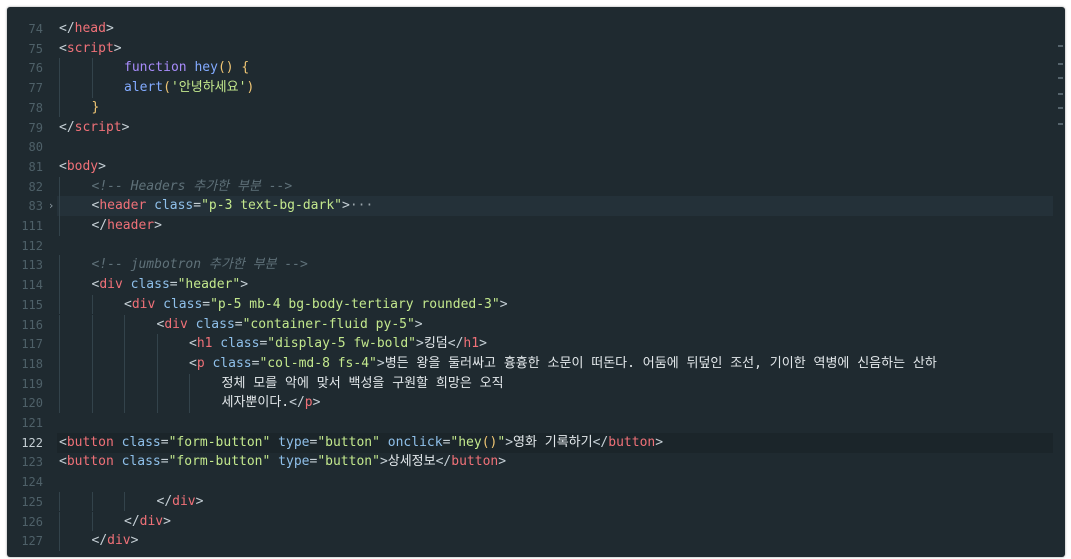  I want to click on line-number: 119, so click(25, 384).